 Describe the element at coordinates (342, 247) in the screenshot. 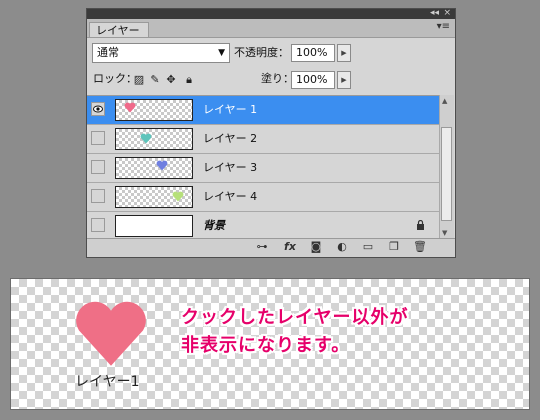

I see `adjustment-layer-icon: ◐` at that location.